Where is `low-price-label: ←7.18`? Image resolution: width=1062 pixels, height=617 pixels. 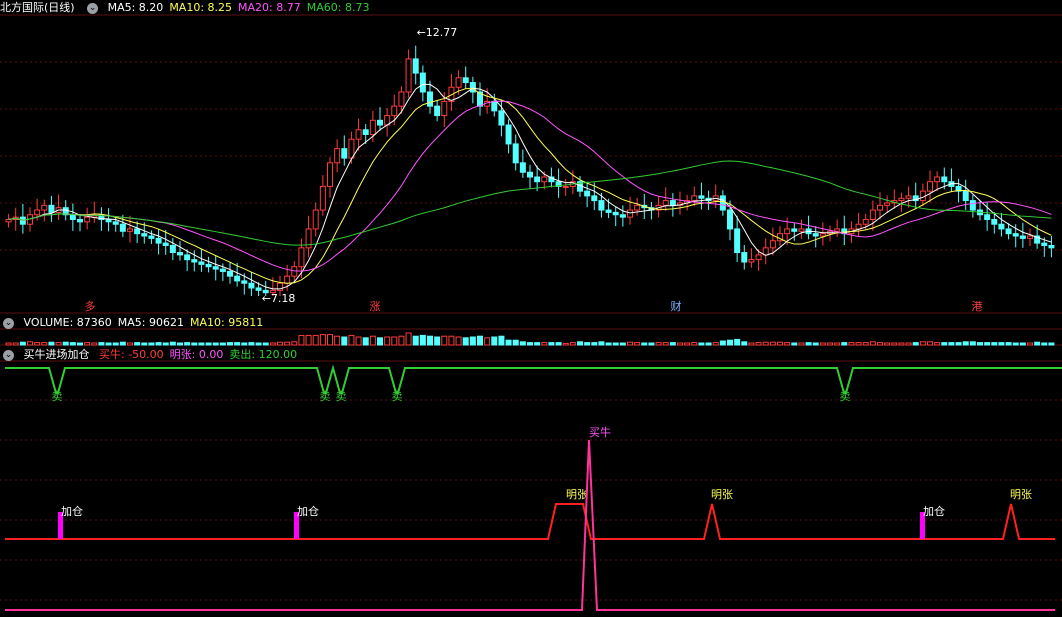
low-price-label: ←7.18 is located at coordinates (279, 298).